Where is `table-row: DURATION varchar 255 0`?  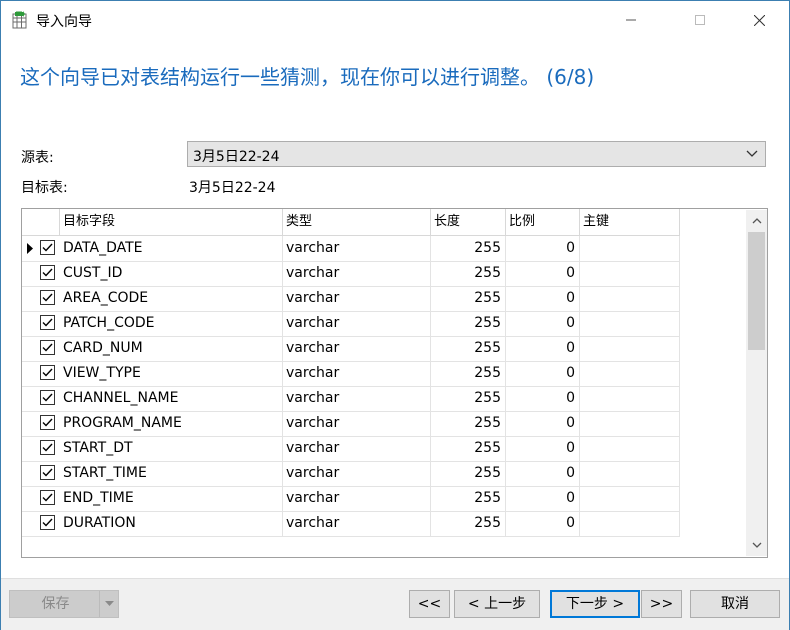 table-row: DURATION varchar 255 0 is located at coordinates (351, 524).